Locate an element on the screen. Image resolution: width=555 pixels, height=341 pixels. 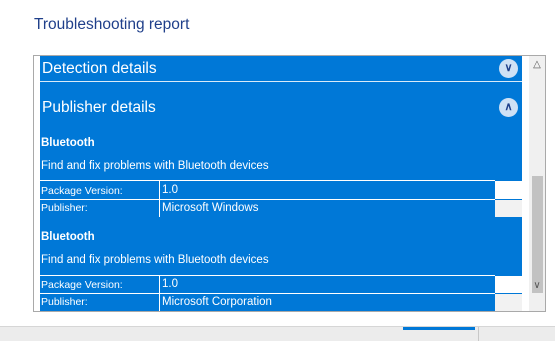
chevron-down-icon: ∨ is located at coordinates (508, 68).